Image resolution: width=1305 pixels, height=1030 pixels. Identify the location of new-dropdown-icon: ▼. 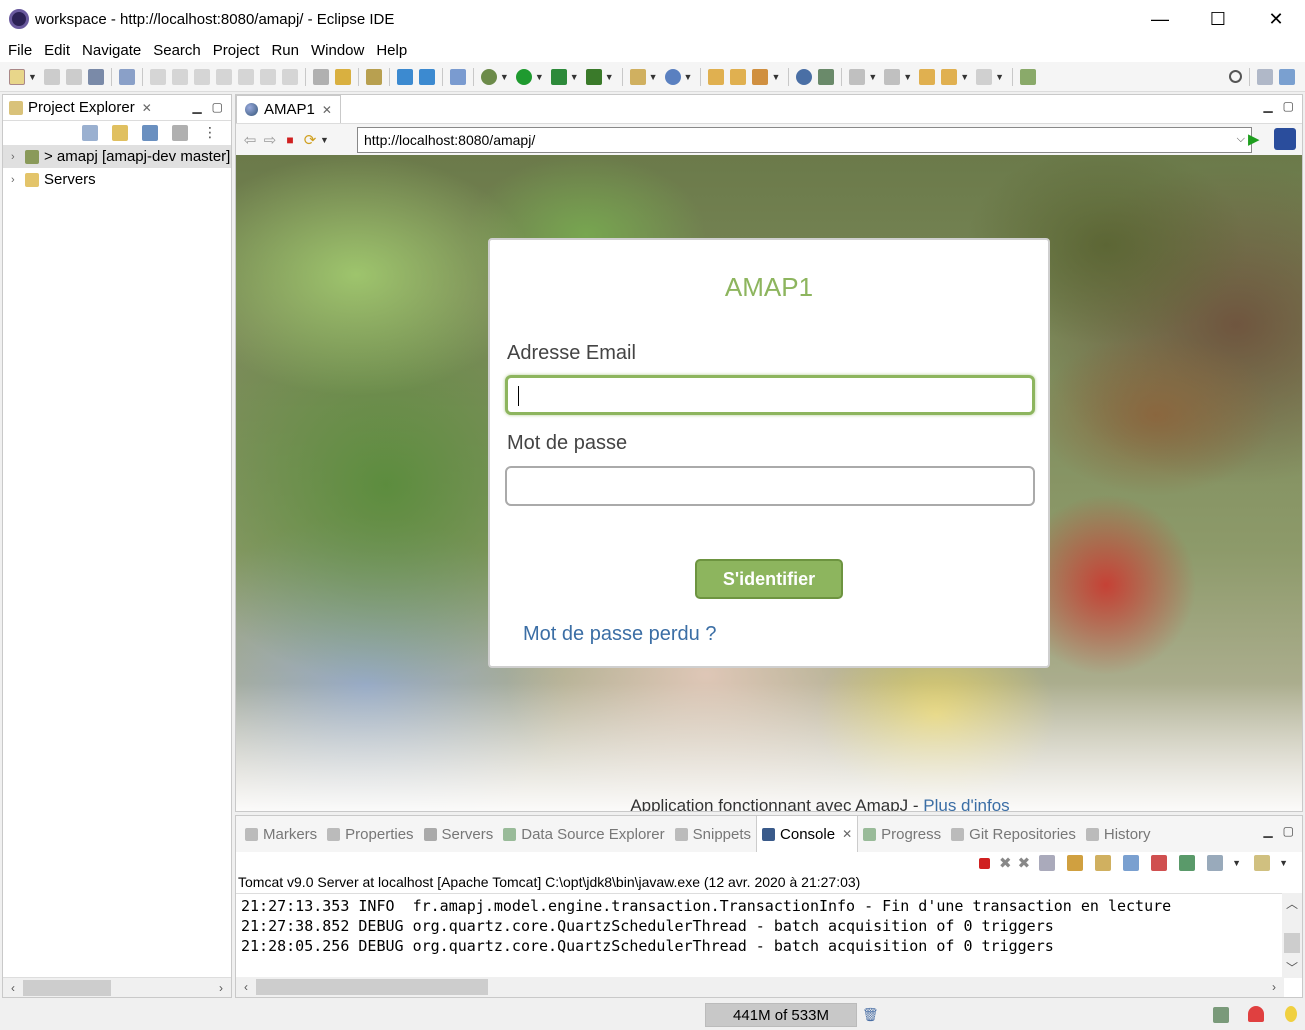
(32, 77).